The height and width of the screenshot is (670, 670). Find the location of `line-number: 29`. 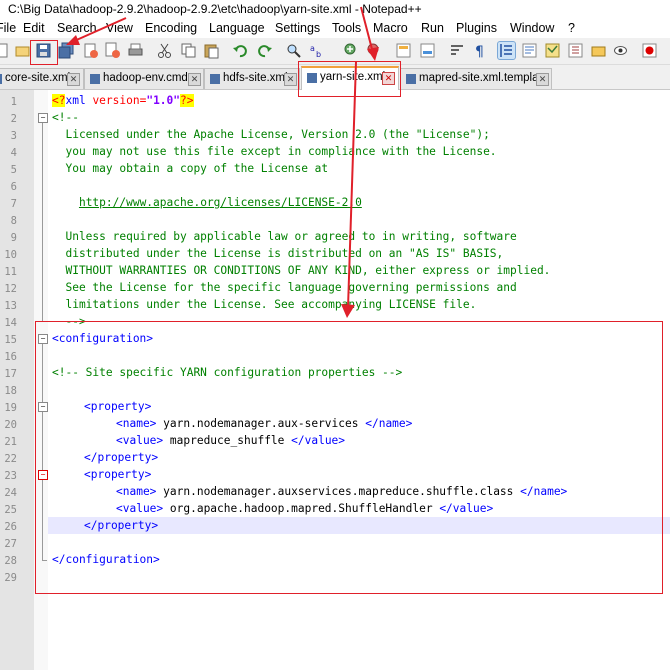

line-number: 29 is located at coordinates (10, 578).